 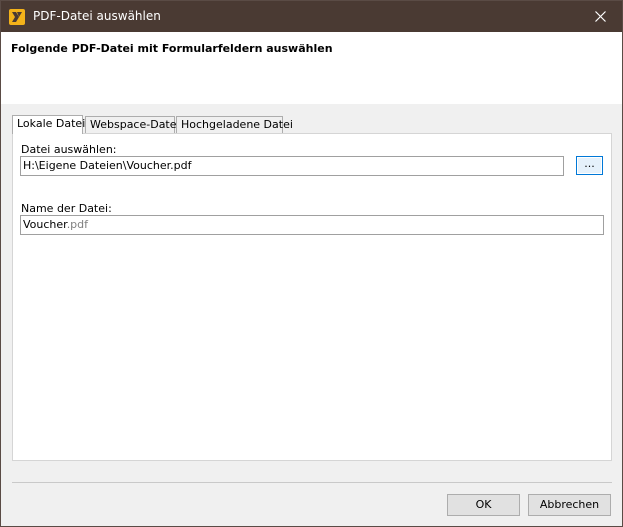 What do you see at coordinates (312, 482) in the screenshot?
I see `footer-separator` at bounding box center [312, 482].